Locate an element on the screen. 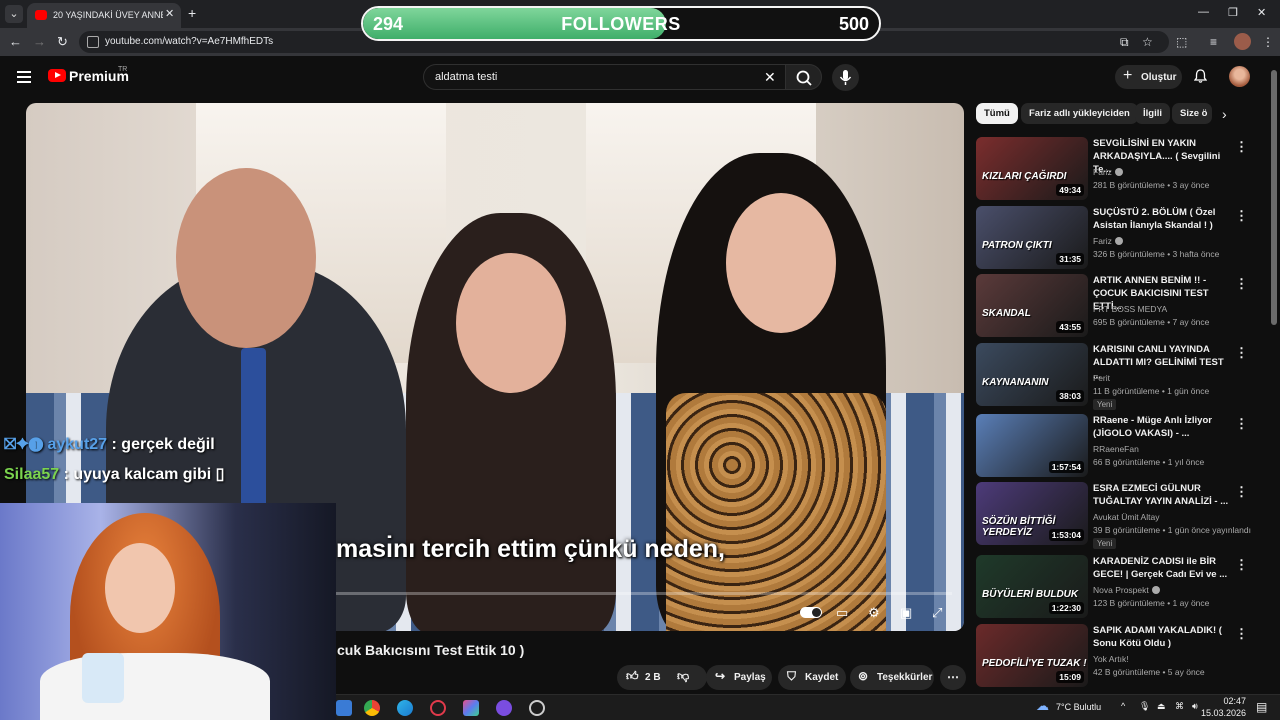  clock-time: 02:47 is located at coordinates (1226, 701).